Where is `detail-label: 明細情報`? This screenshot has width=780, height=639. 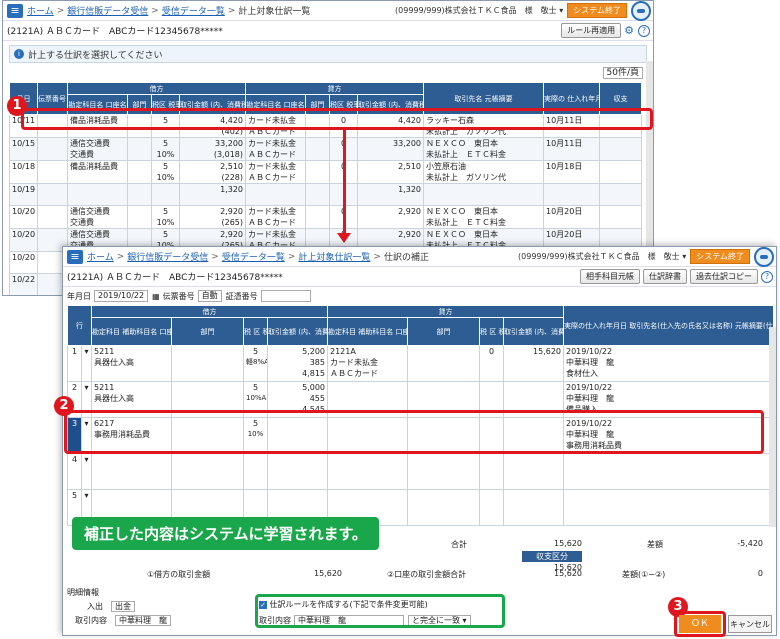 detail-label: 明細情報 is located at coordinates (83, 592).